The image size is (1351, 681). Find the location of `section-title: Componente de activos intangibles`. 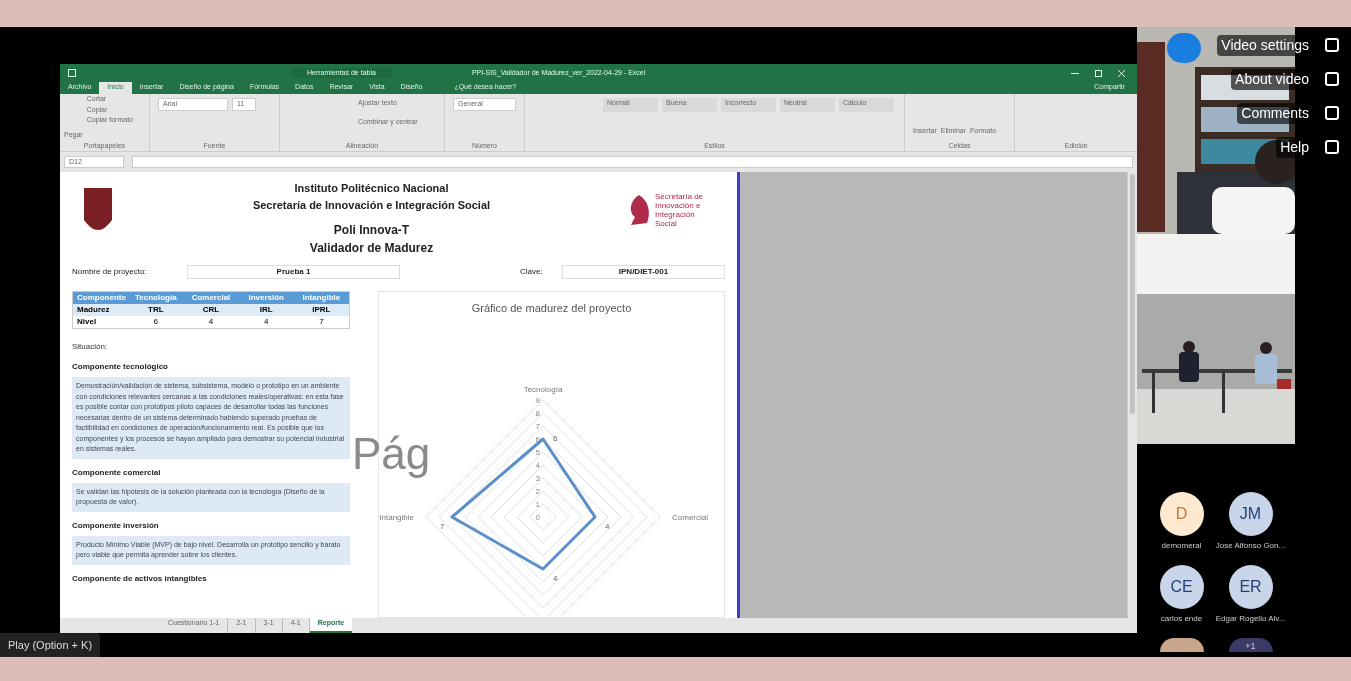

section-title: Componente de activos intangibles is located at coordinates (140, 578).